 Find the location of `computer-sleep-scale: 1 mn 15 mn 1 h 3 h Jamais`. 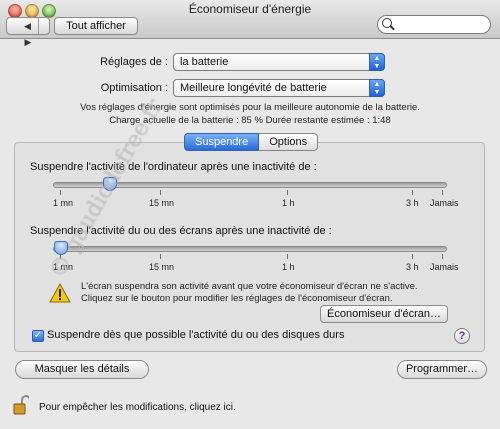

computer-sleep-scale: 1 mn 15 mn 1 h 3 h Jamais is located at coordinates (250, 200).